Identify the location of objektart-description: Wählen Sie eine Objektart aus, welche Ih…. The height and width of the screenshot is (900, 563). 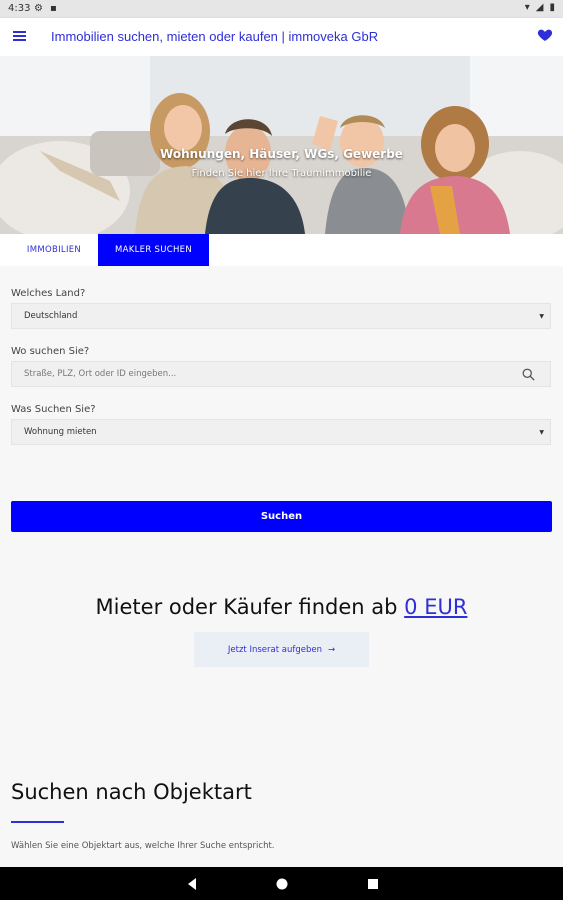
(143, 846).